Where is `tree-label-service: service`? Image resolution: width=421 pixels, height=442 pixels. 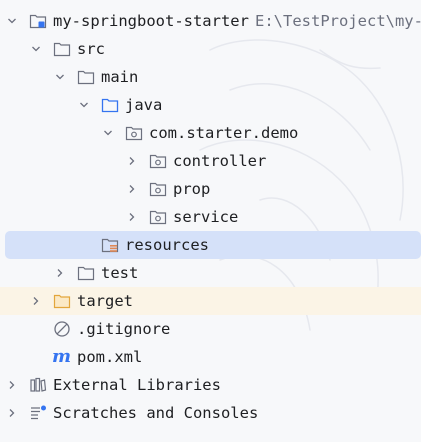
tree-label-service: service is located at coordinates (206, 217).